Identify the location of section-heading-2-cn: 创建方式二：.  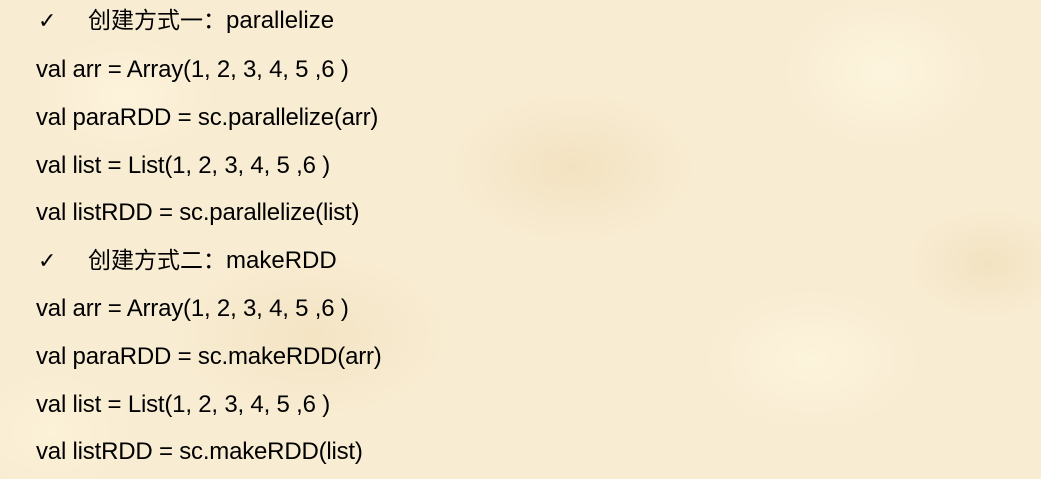
(157, 261).